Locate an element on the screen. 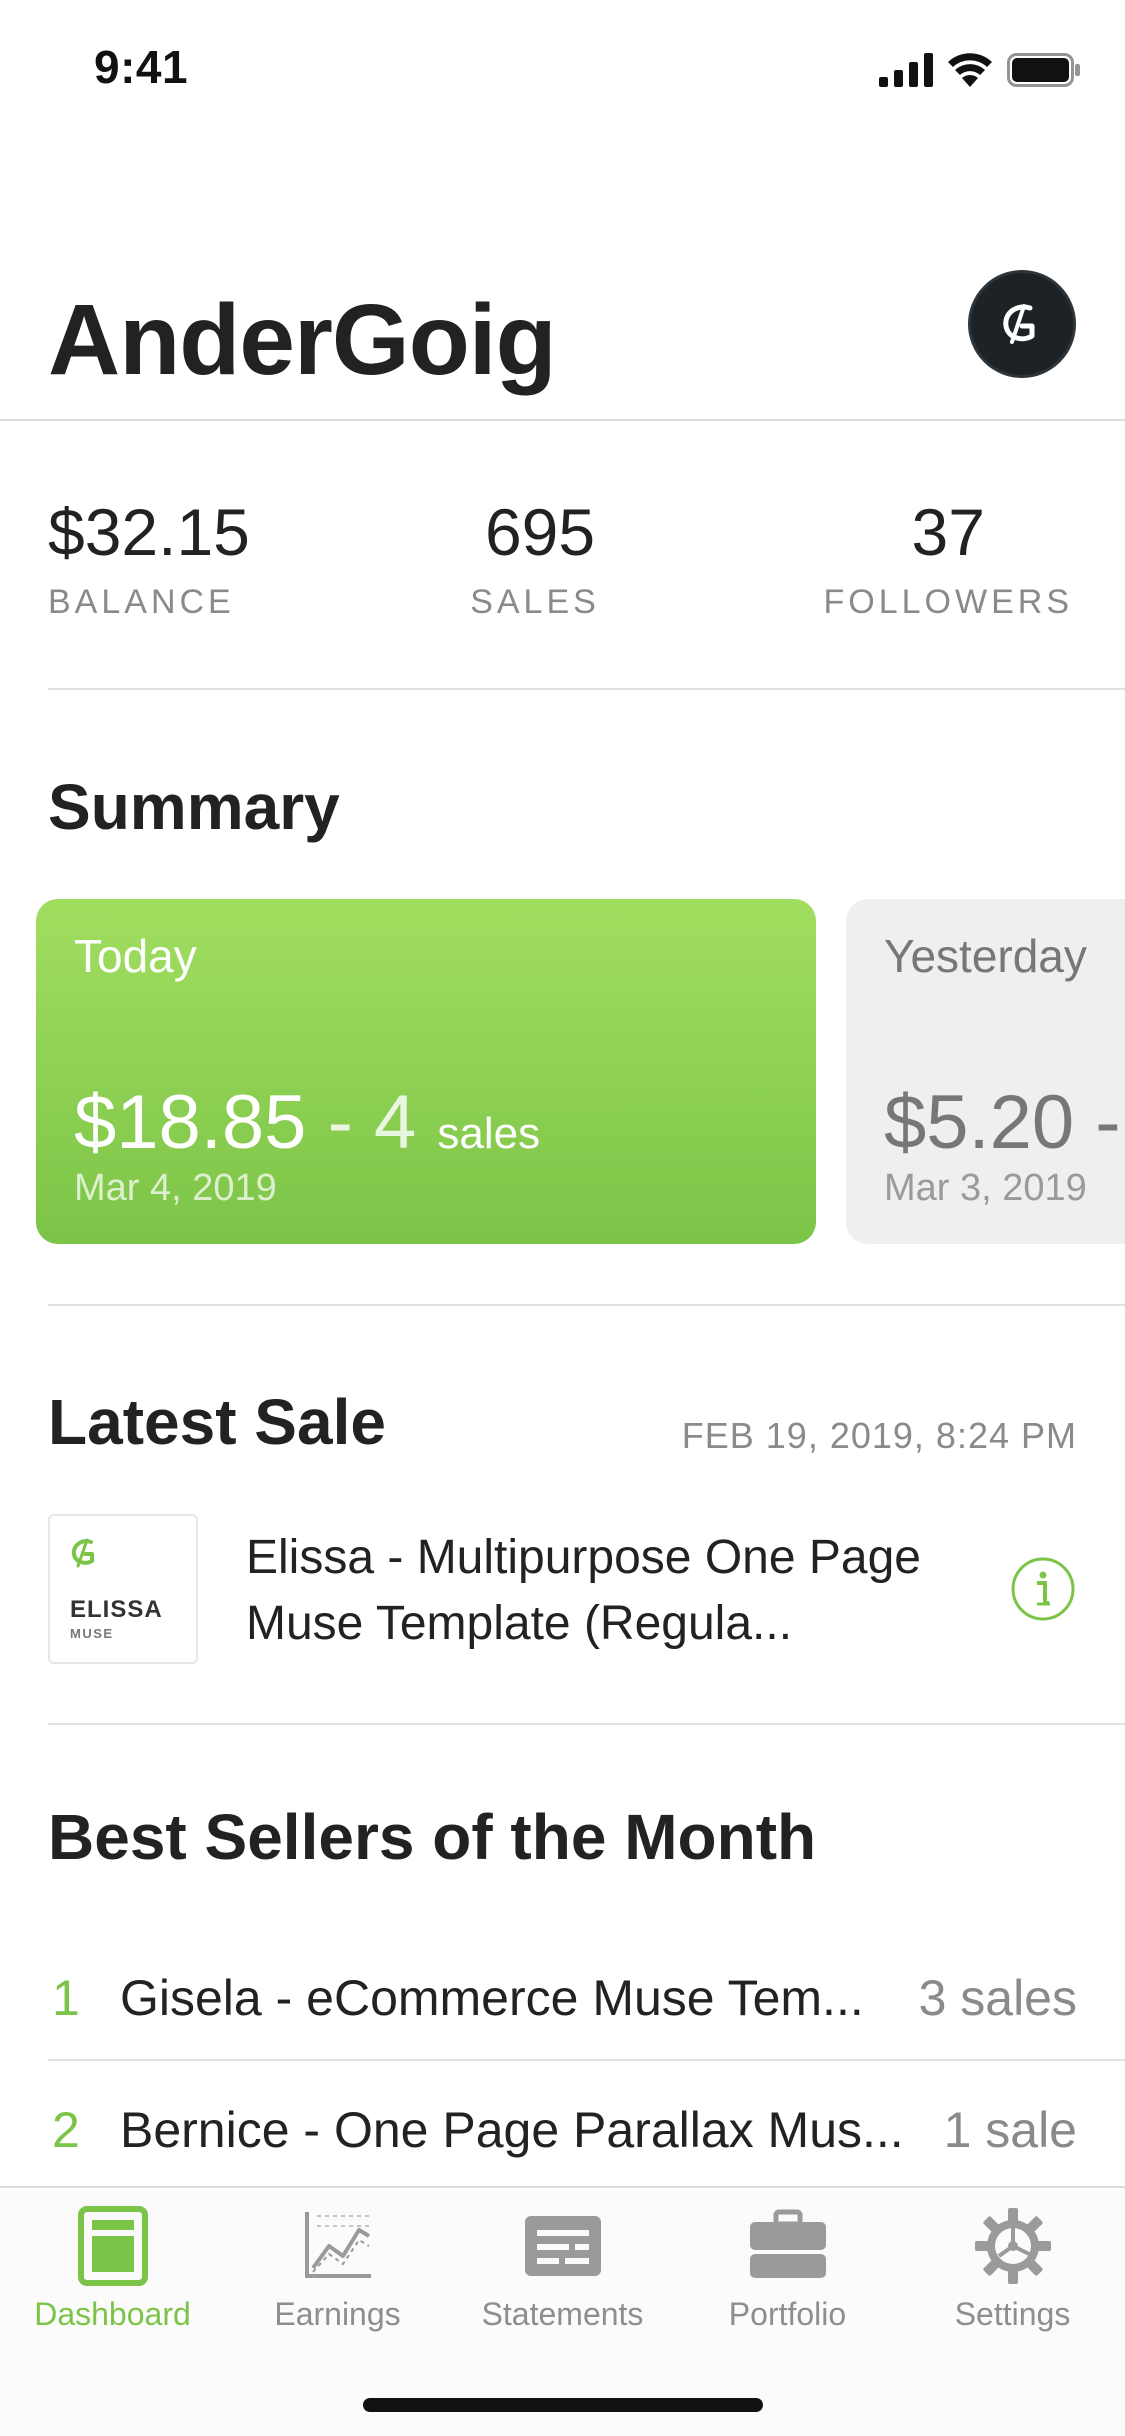 The height and width of the screenshot is (2436, 1125). latest-sale-date: FEB 19, 2019, 8:24 PM is located at coordinates (879, 1435).